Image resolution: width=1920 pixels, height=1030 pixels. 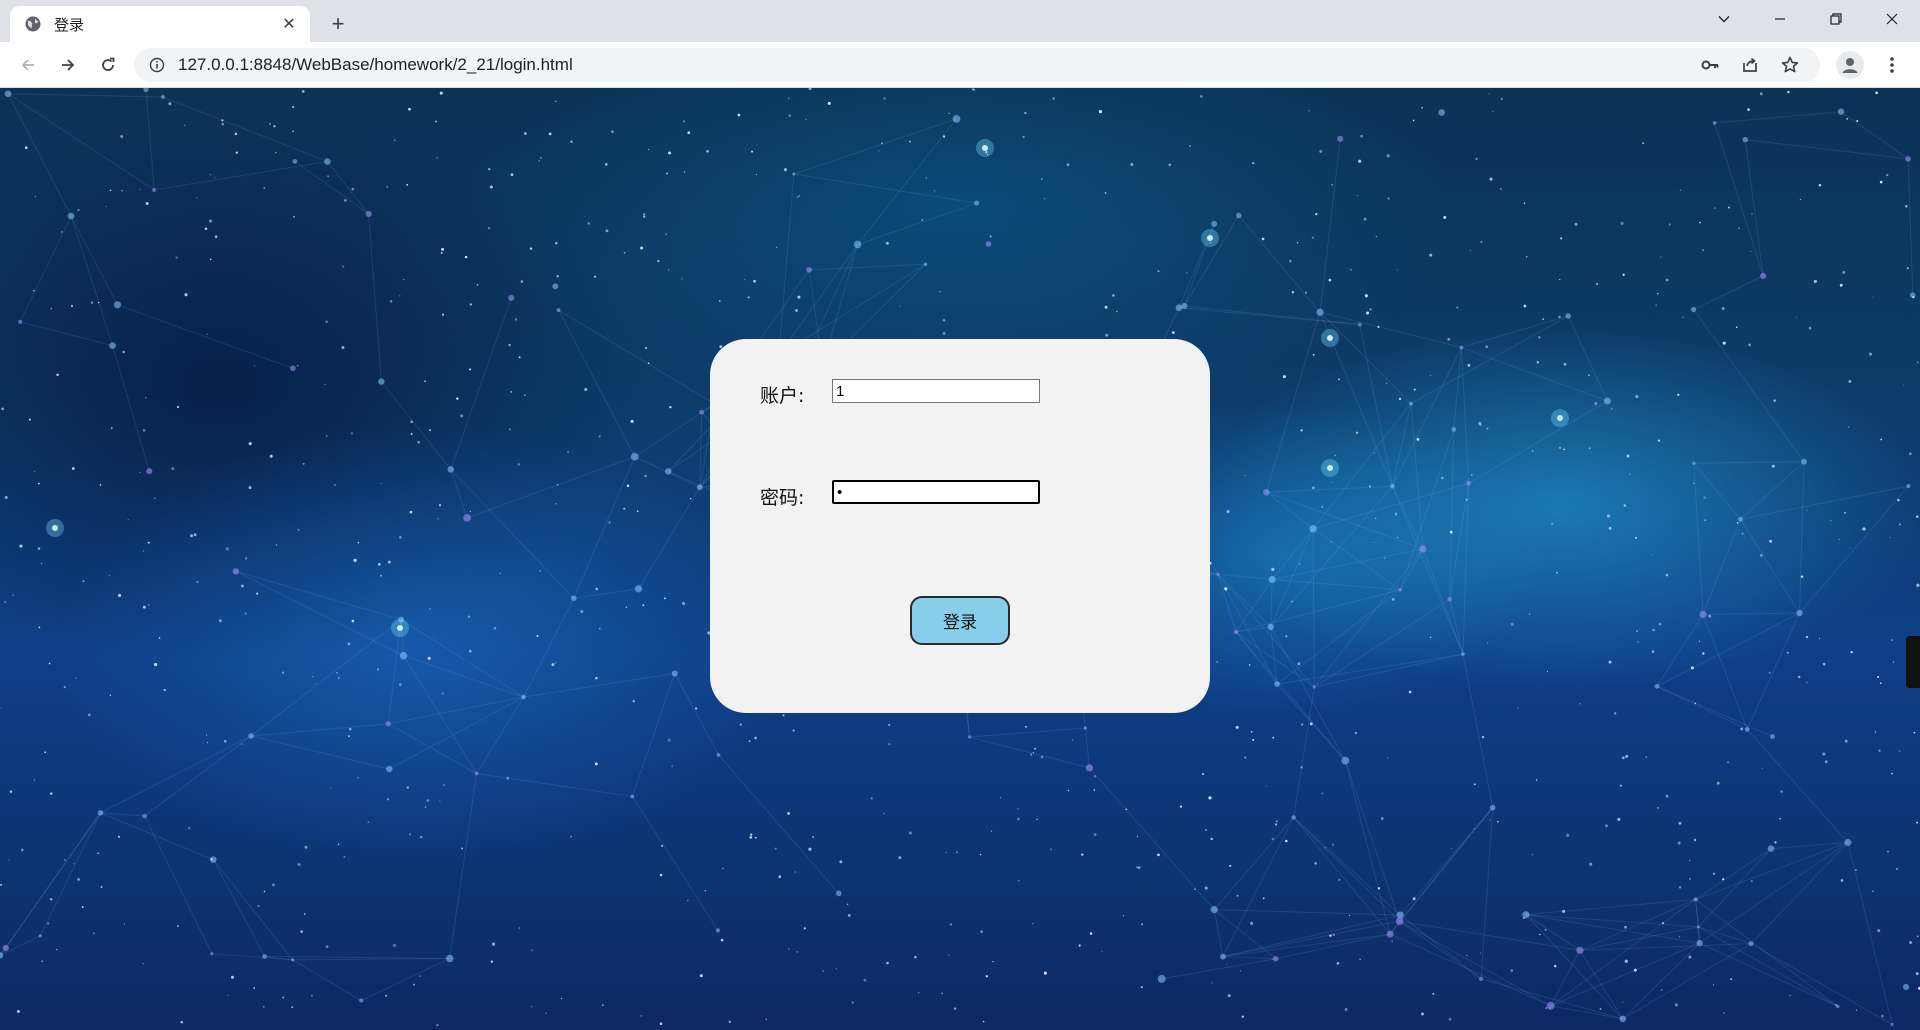 I want to click on tab-login: 登录 ✕, so click(x=160, y=24).